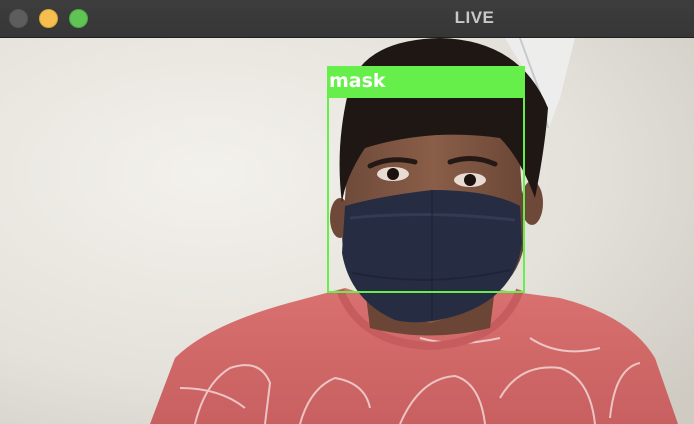 This screenshot has width=694, height=424. I want to click on title-bar: LIVE, so click(347, 19).